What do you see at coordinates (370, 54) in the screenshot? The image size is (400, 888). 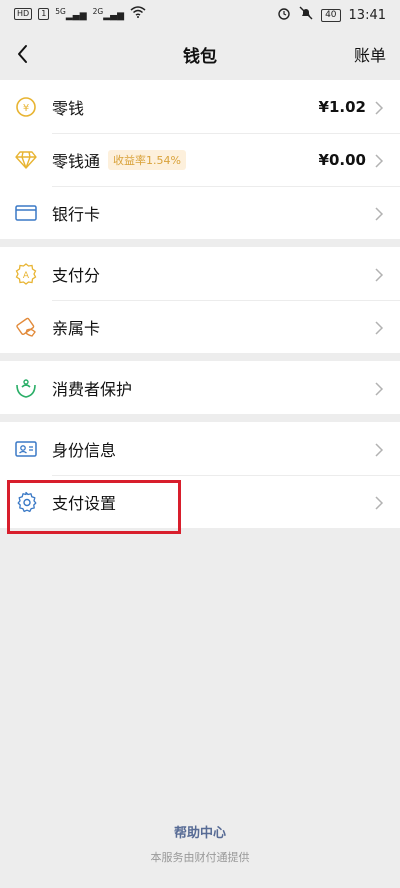 I see `bill-button: 账单` at bounding box center [370, 54].